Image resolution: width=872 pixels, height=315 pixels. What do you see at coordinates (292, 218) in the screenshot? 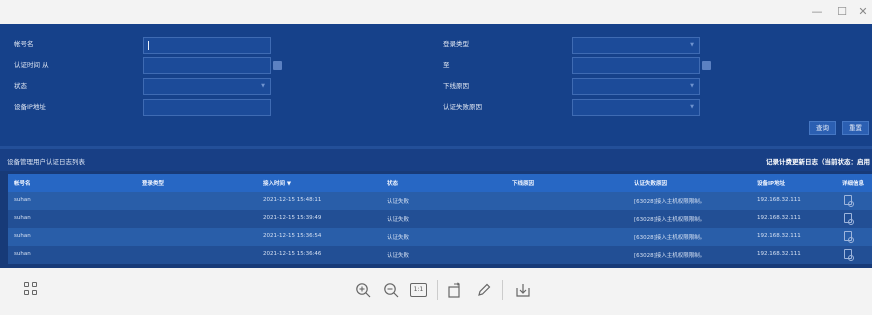
I see `cell-access-time: 2021-12-15 15:39:49` at bounding box center [292, 218].